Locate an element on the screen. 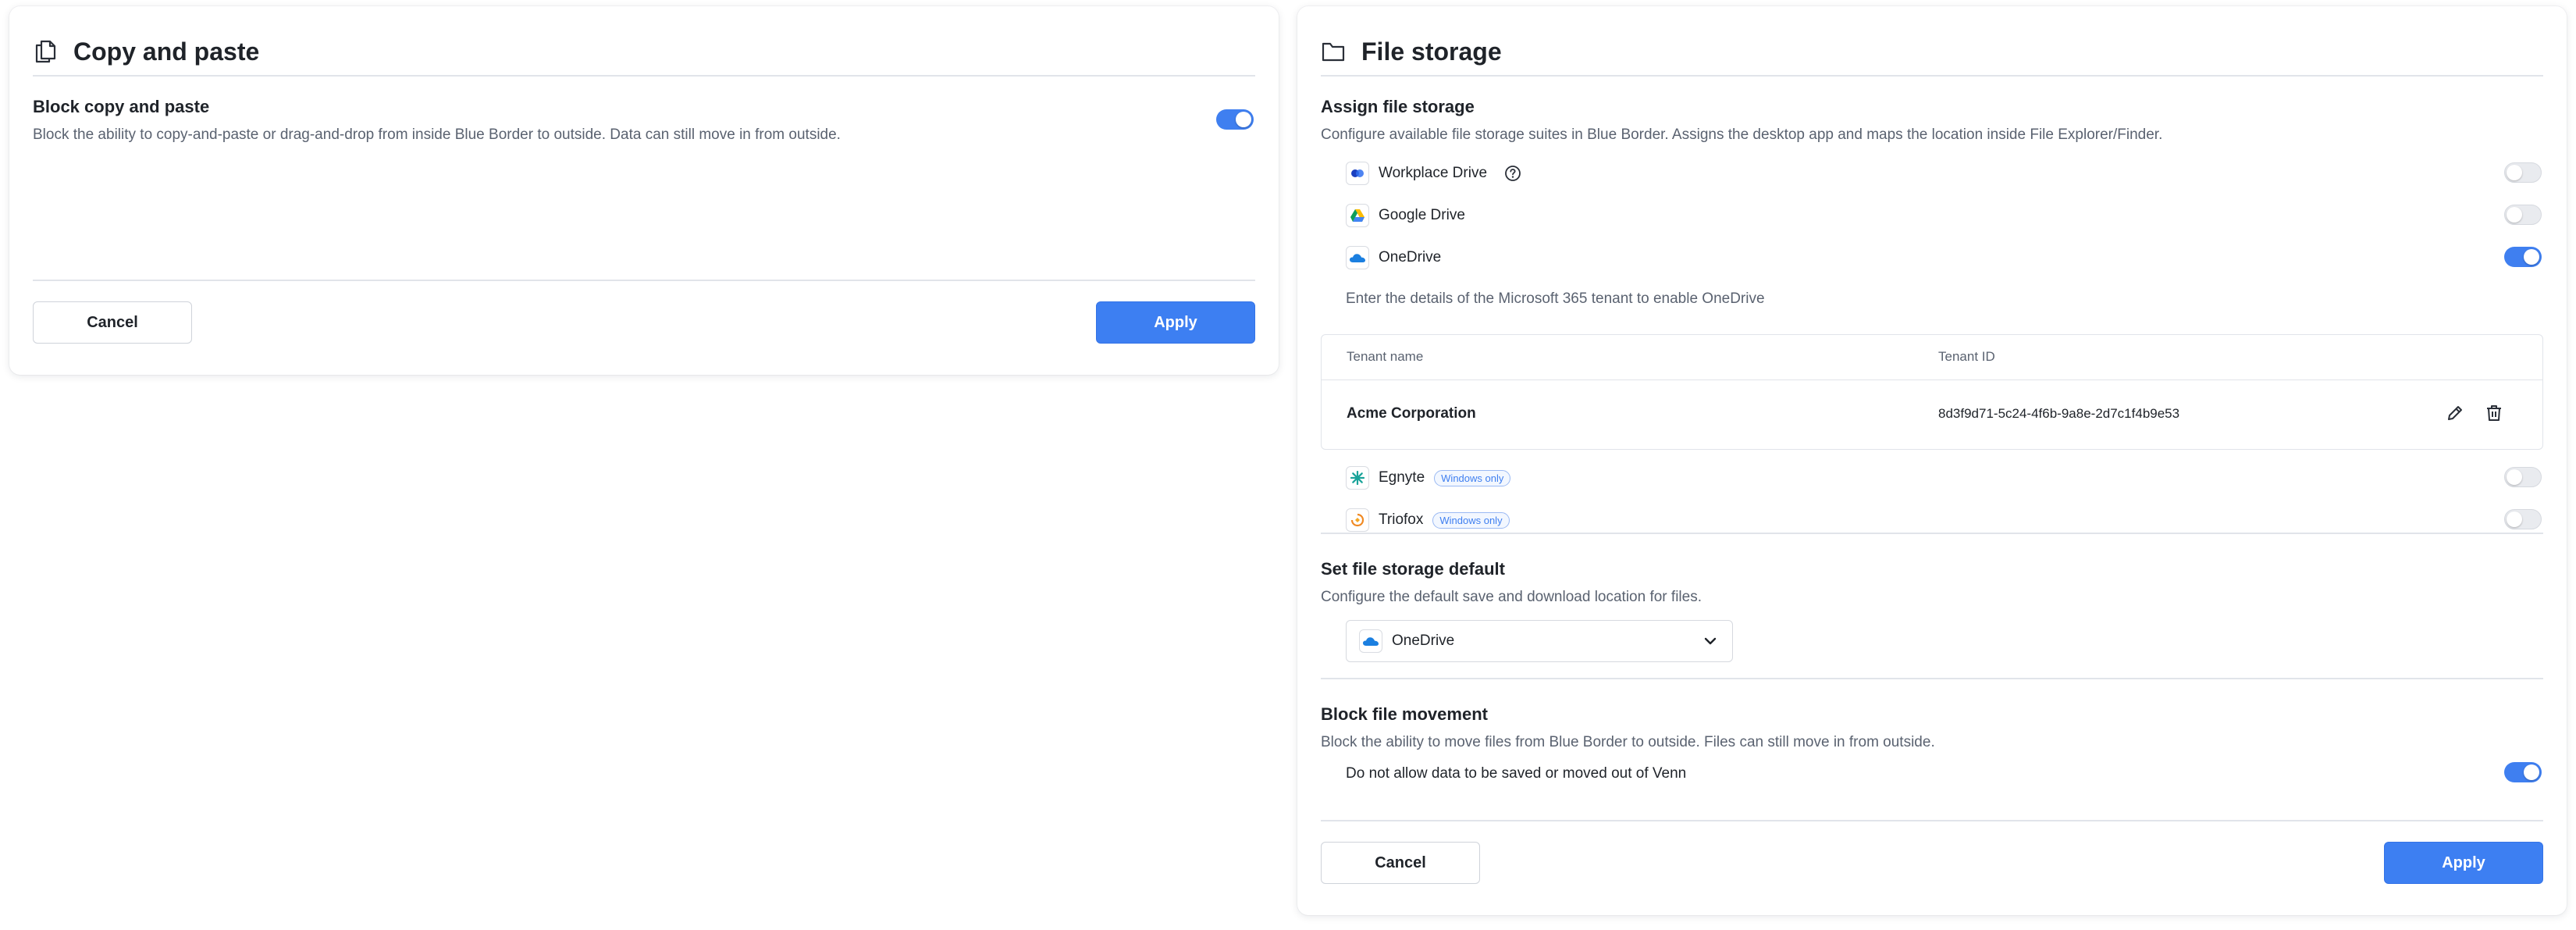 The image size is (2576, 930). triofox-toggle is located at coordinates (2523, 519).